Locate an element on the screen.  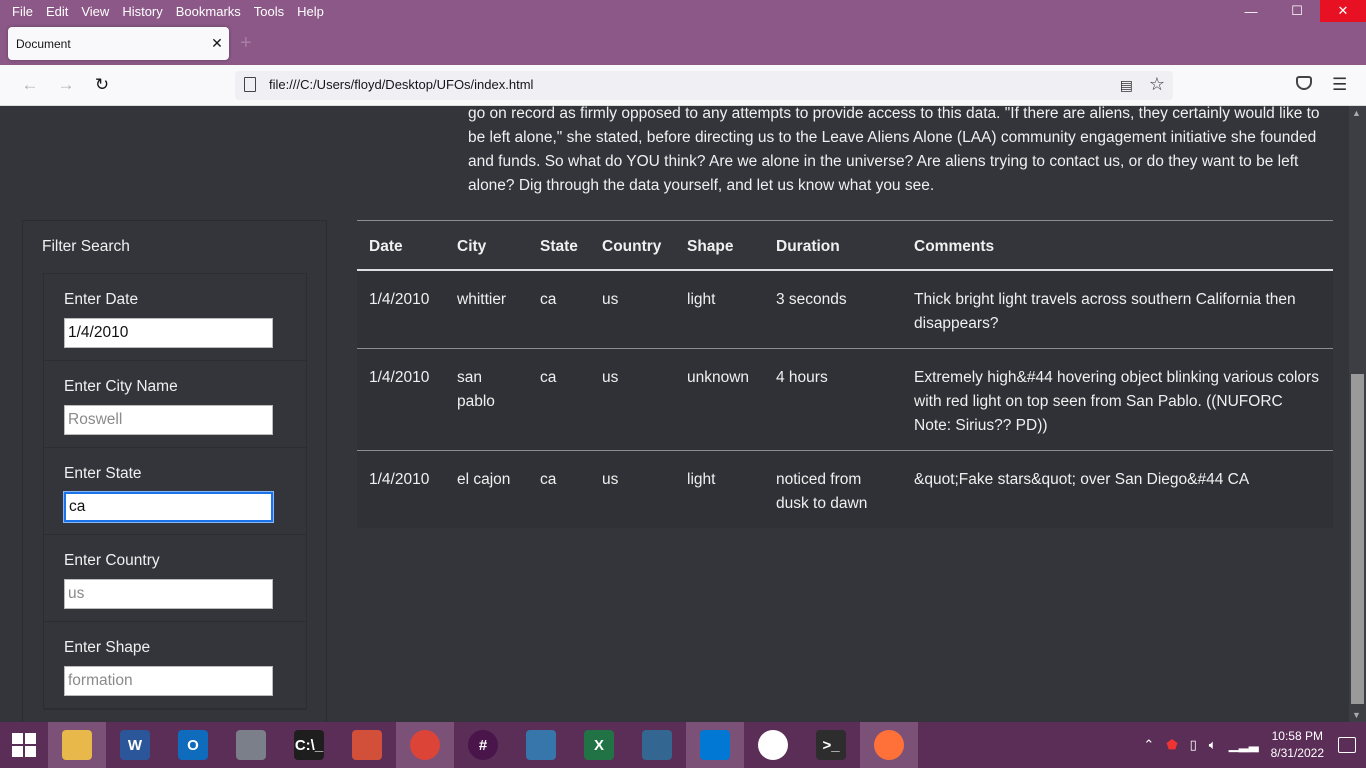
taskbar-terminal: >_ is located at coordinates (831, 745).